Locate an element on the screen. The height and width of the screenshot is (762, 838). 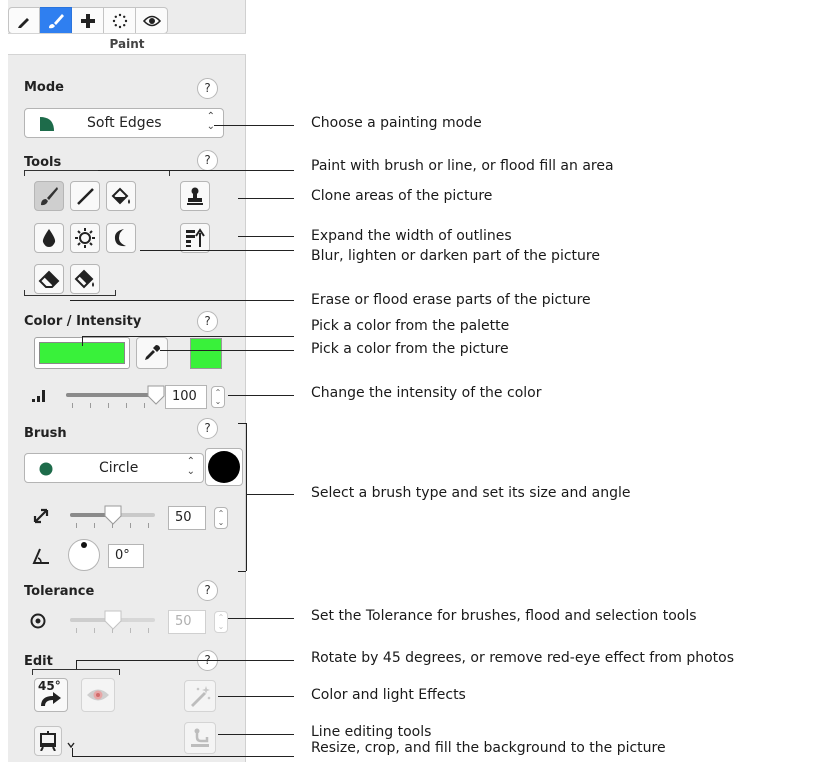
line-editing-button is located at coordinates (200, 738).